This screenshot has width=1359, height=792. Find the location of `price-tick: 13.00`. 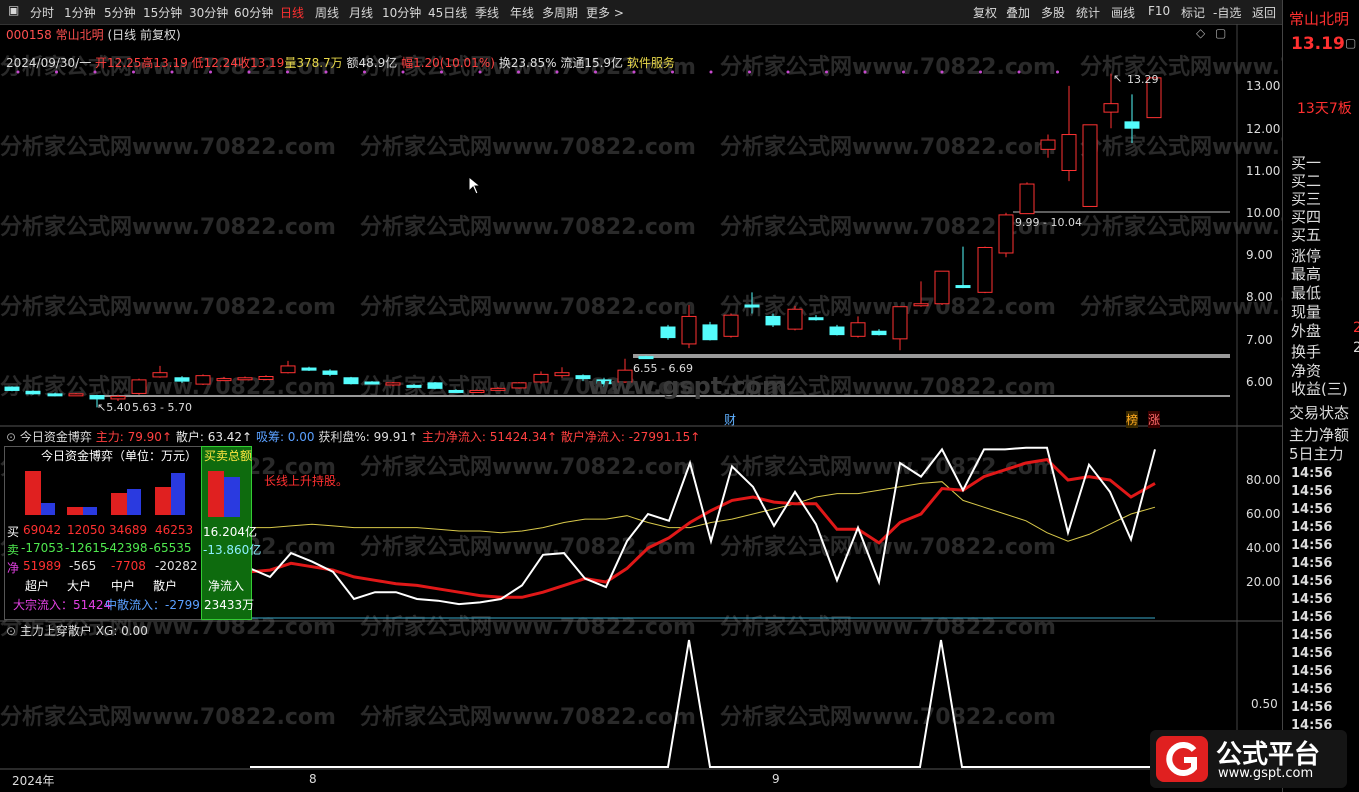

price-tick: 13.00 is located at coordinates (1263, 86).